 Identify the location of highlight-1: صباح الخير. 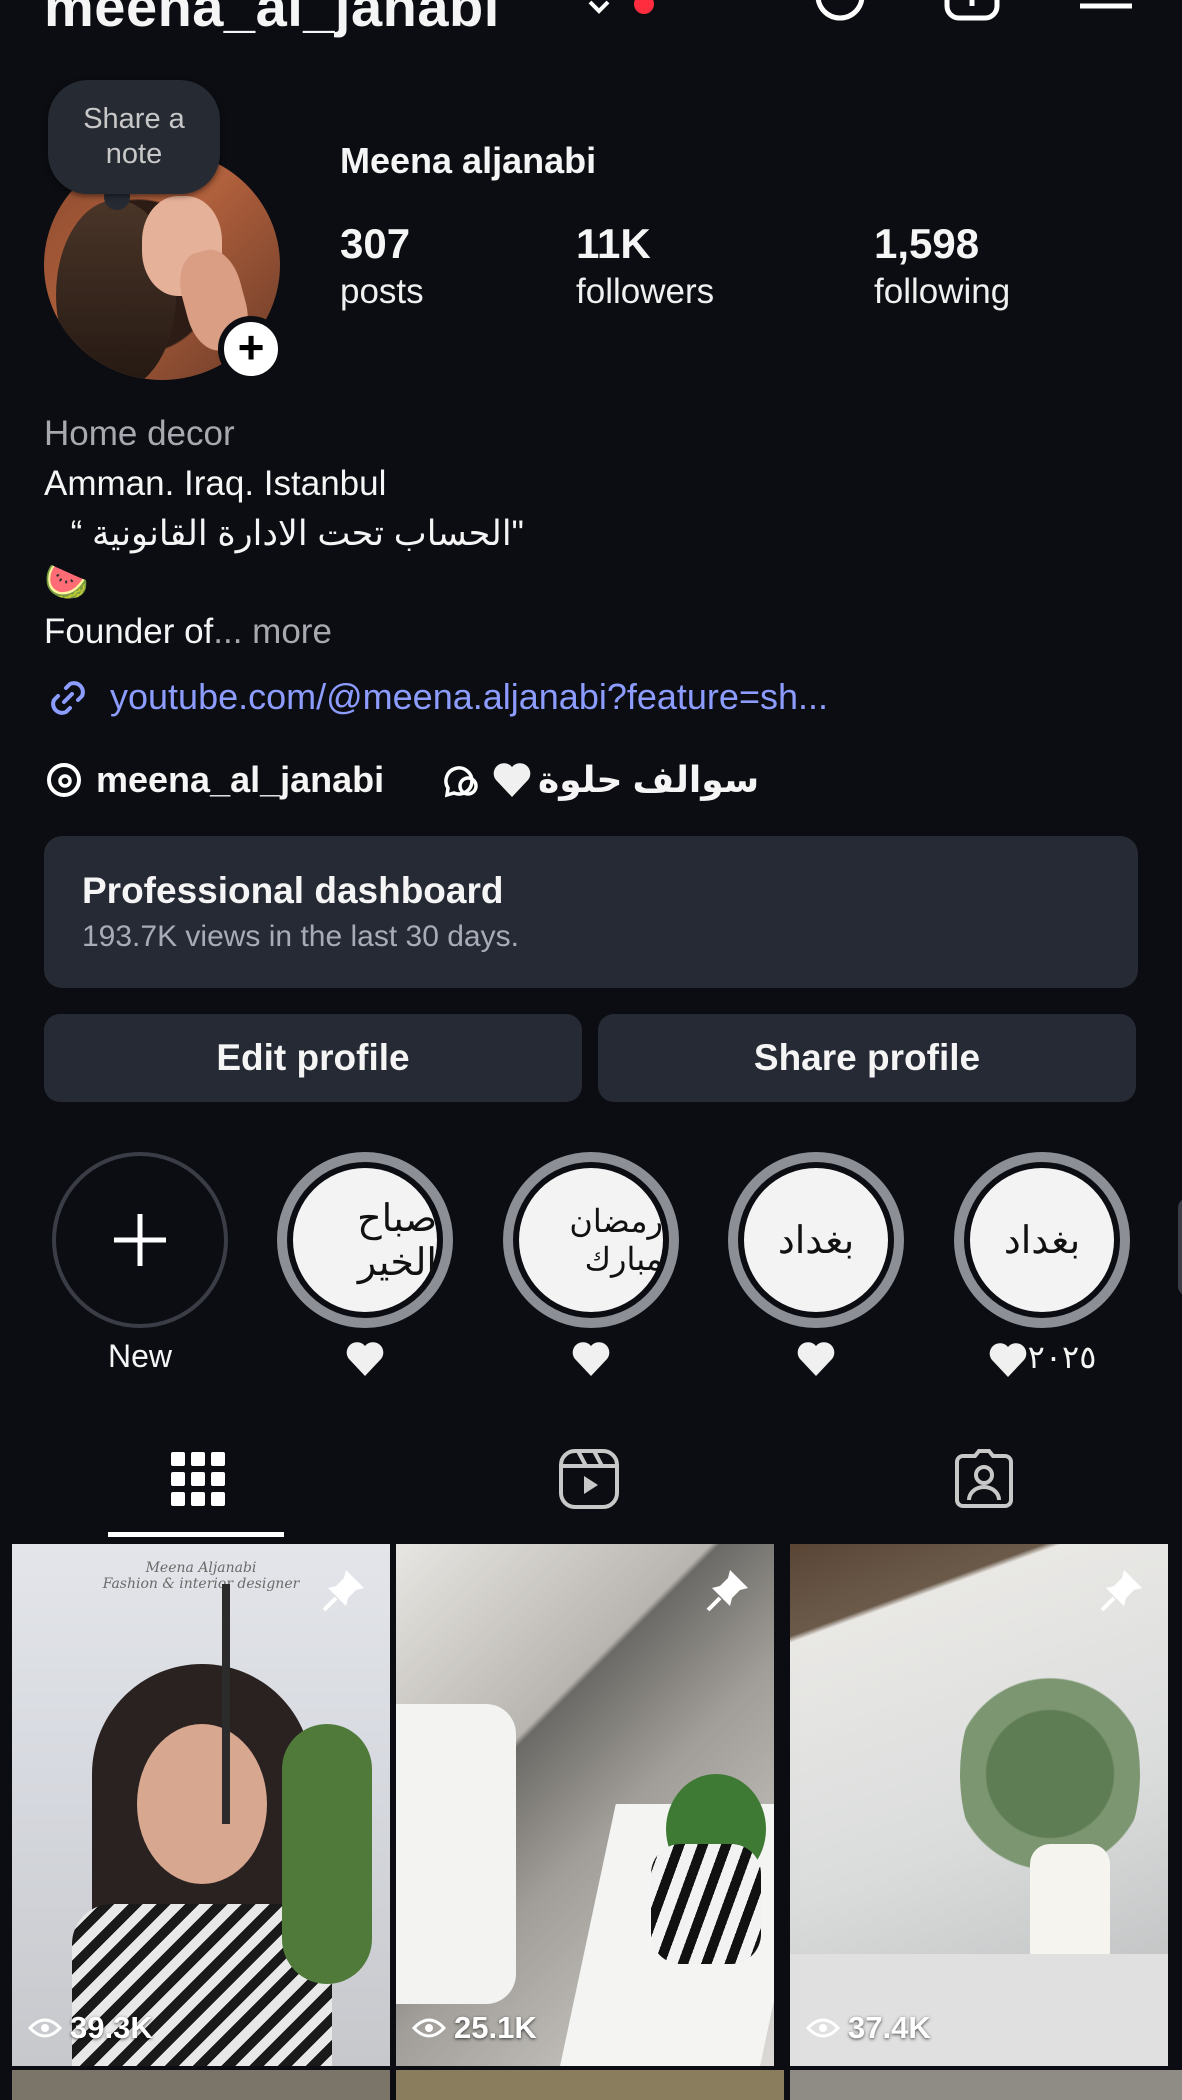
(365, 1240).